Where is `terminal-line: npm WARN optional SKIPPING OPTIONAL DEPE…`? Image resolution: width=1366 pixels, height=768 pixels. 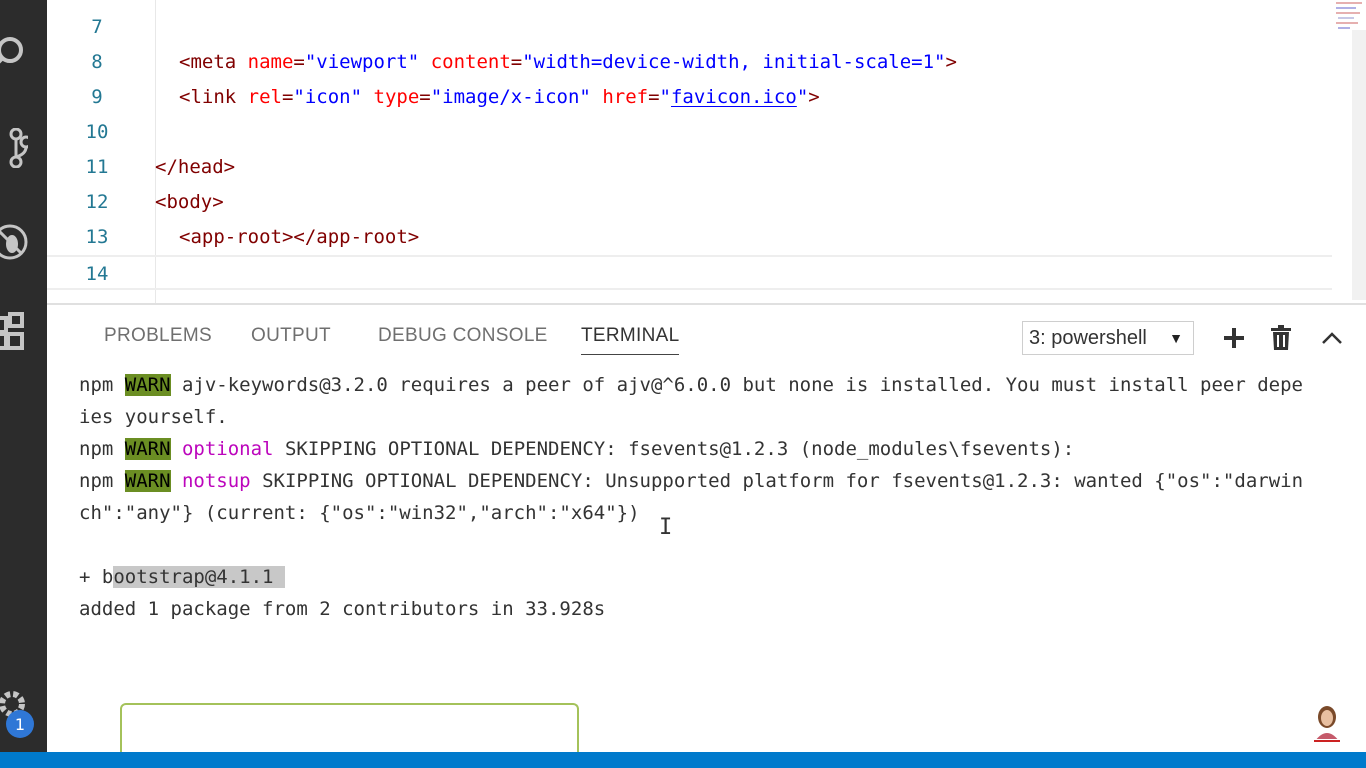 terminal-line: npm WARN optional SKIPPING OPTIONAL DEPE… is located at coordinates (577, 449).